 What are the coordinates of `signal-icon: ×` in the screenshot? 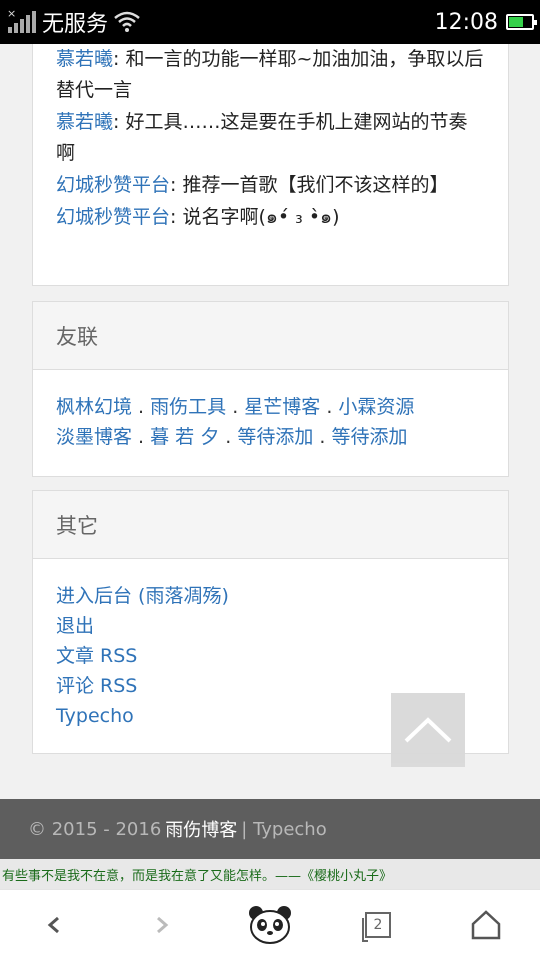 It's located at (21, 20).